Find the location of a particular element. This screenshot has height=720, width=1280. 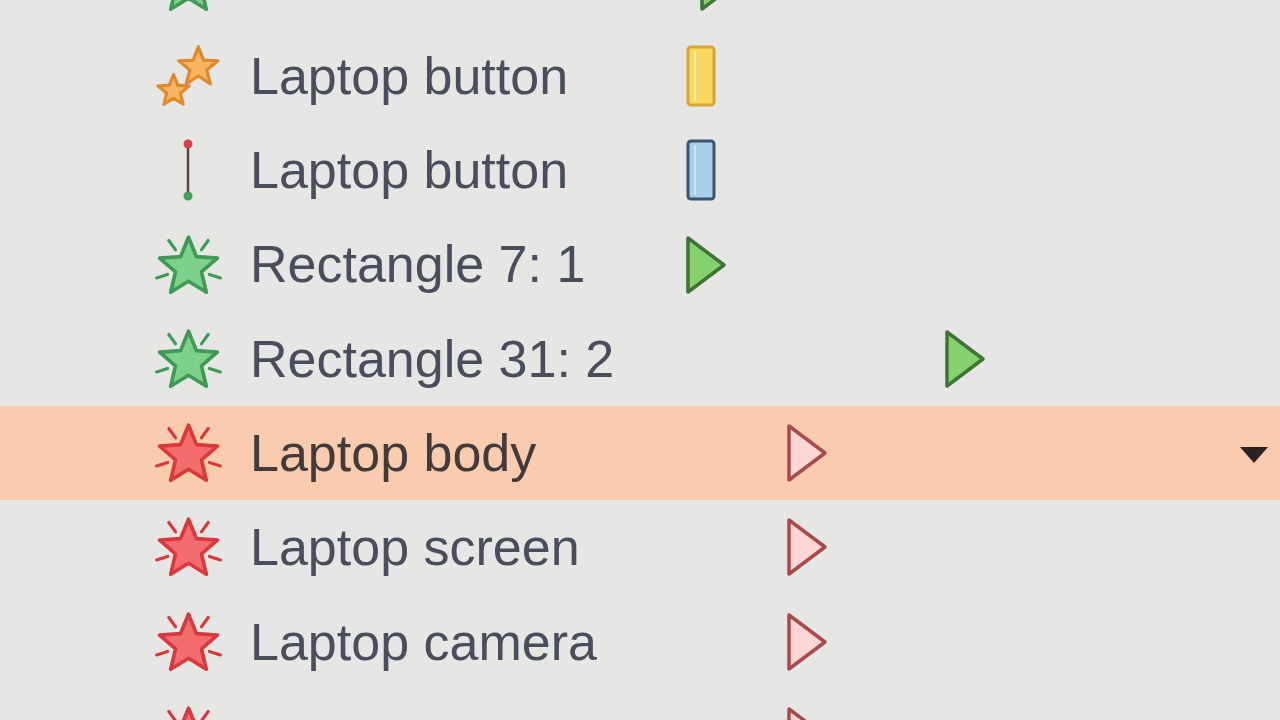

animation-item: Laptop screen is located at coordinates (640, 547).